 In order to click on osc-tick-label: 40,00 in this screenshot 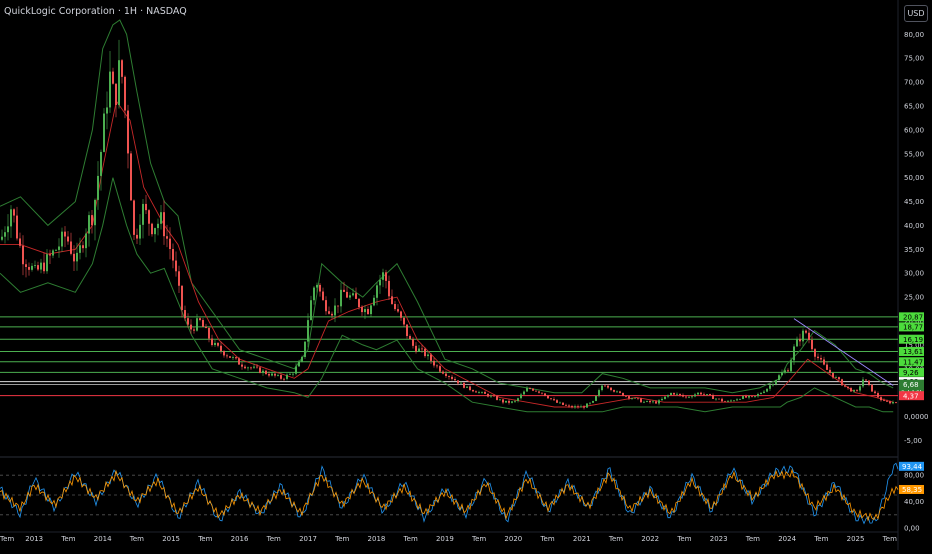, I will do `click(914, 502)`.